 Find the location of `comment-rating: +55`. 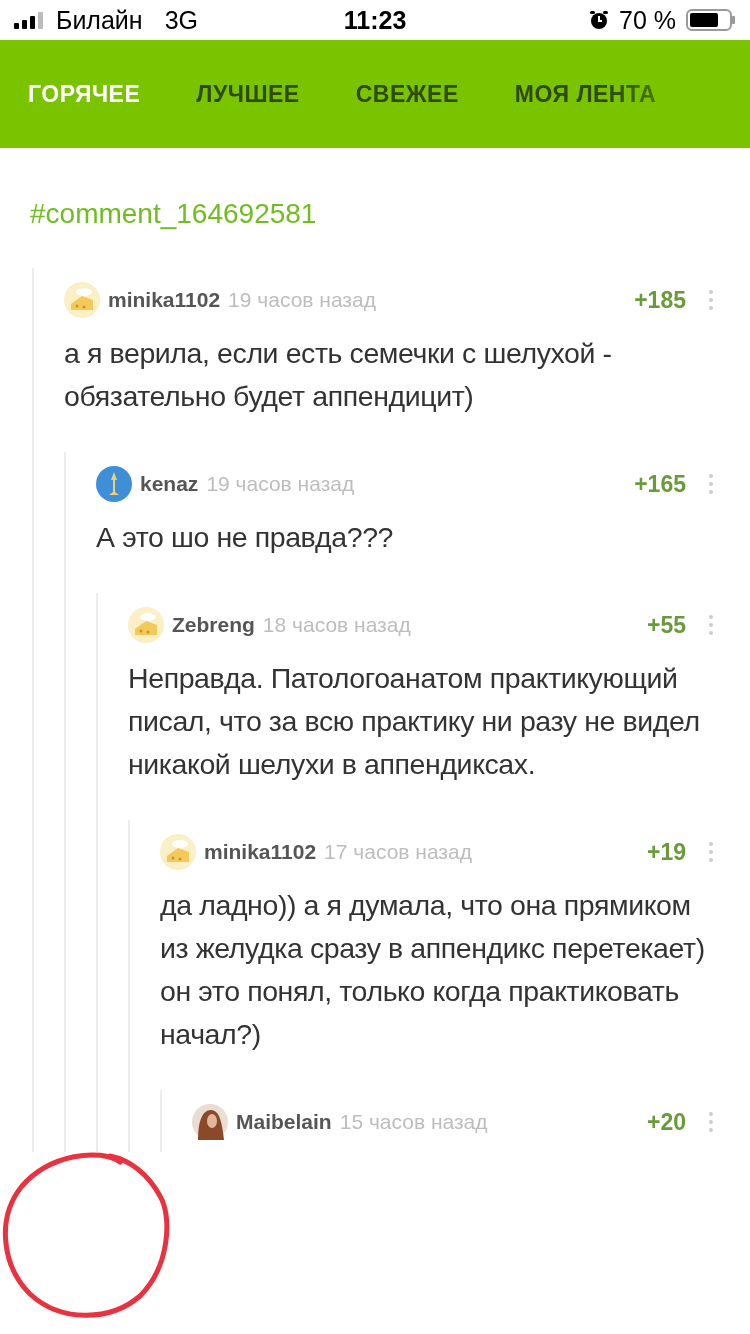

comment-rating: +55 is located at coordinates (666, 625).